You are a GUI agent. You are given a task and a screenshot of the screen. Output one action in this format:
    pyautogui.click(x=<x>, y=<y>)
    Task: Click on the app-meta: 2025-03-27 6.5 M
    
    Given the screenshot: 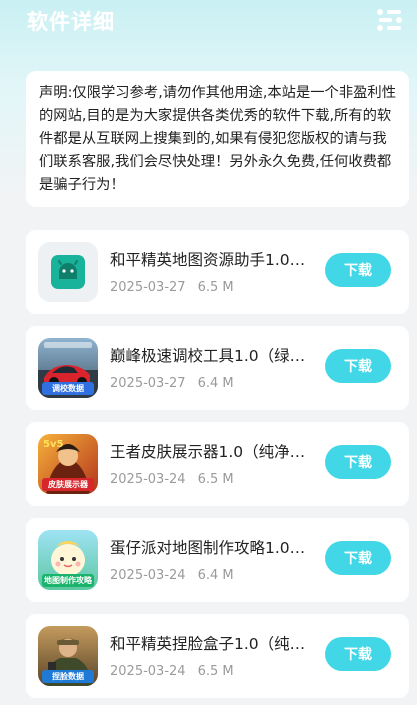 What is the action you would take?
    pyautogui.click(x=172, y=287)
    